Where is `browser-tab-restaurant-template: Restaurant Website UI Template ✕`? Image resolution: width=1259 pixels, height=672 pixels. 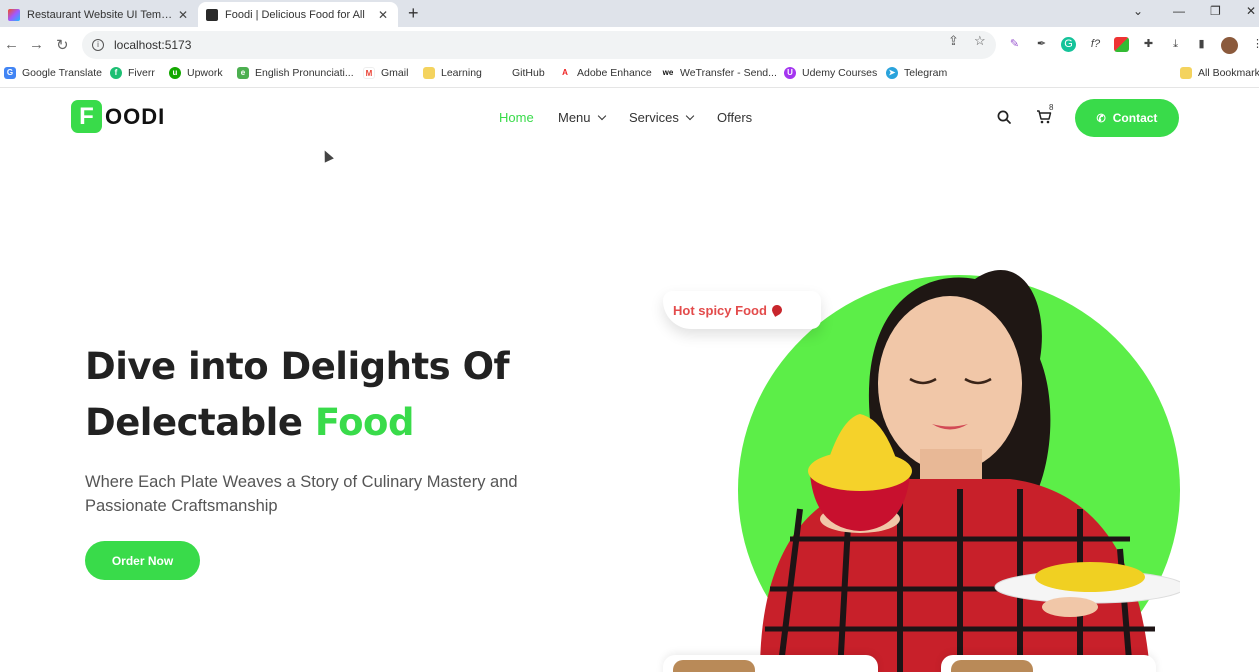
browser-tab-restaurant-template: Restaurant Website UI Template ✕ is located at coordinates (99, 14).